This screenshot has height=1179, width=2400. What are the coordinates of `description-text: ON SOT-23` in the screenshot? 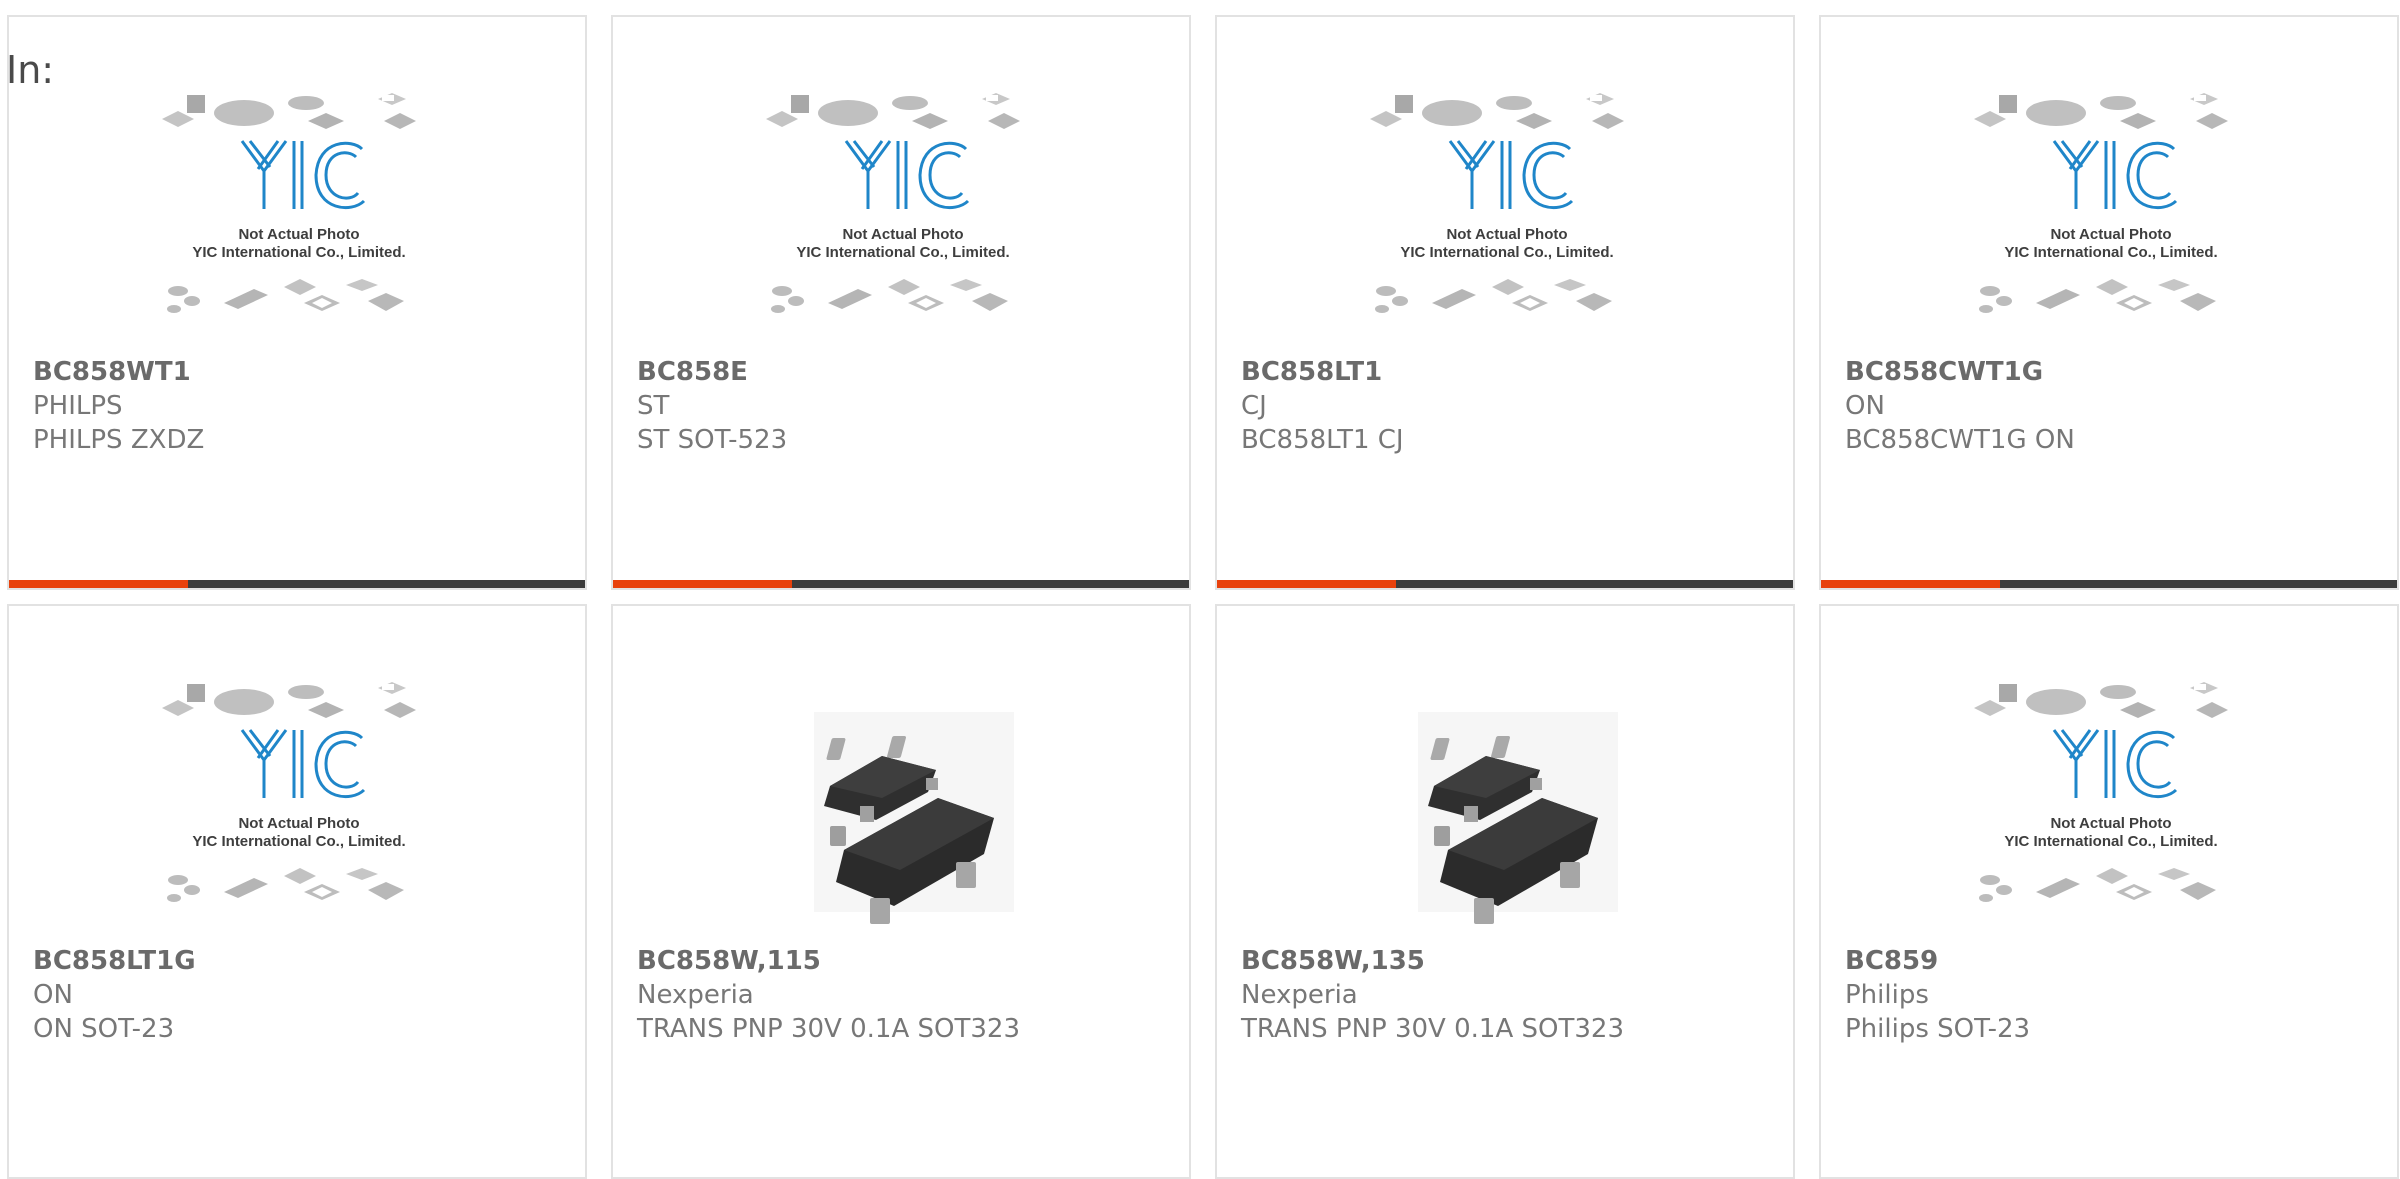 It's located at (104, 1029).